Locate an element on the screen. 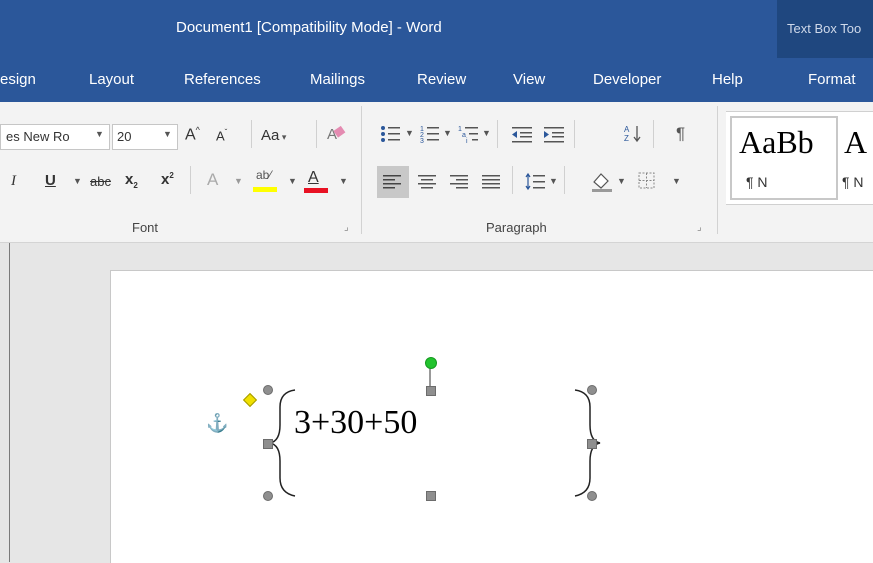 The image size is (873, 563). bullets-icon is located at coordinates (392, 134).